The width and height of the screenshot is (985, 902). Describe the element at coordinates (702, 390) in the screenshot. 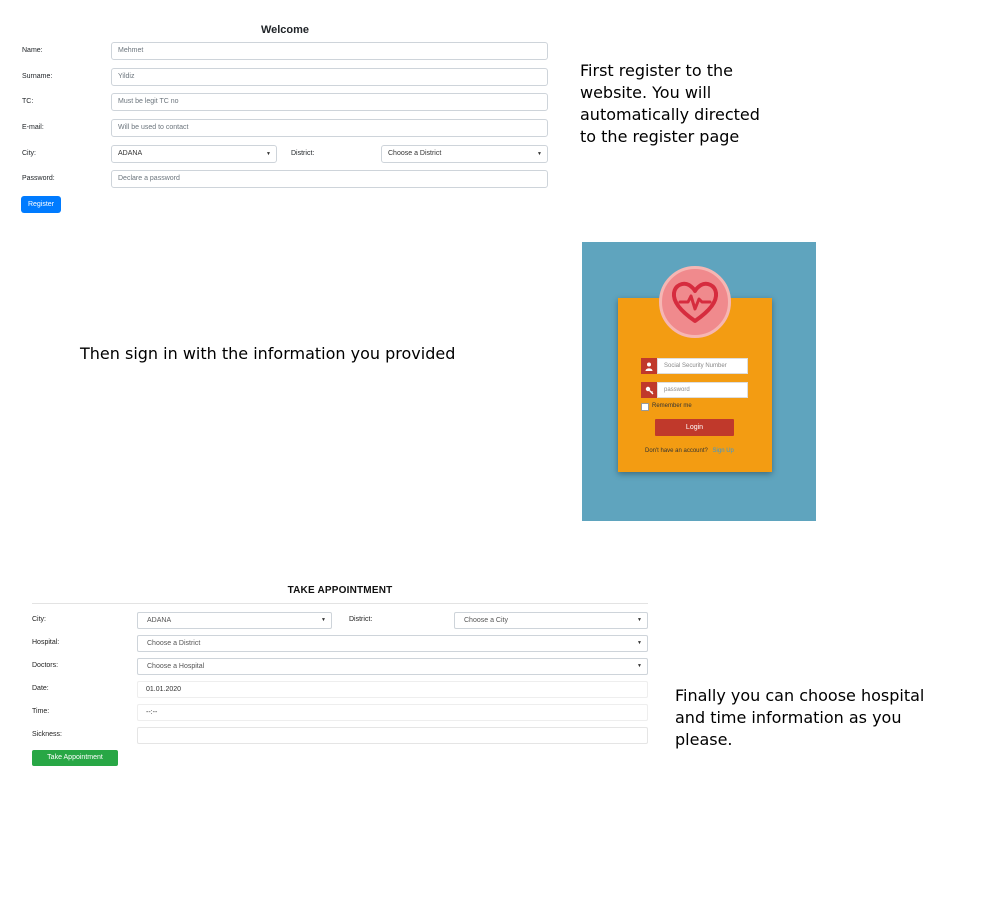

I see `password-input: password` at that location.